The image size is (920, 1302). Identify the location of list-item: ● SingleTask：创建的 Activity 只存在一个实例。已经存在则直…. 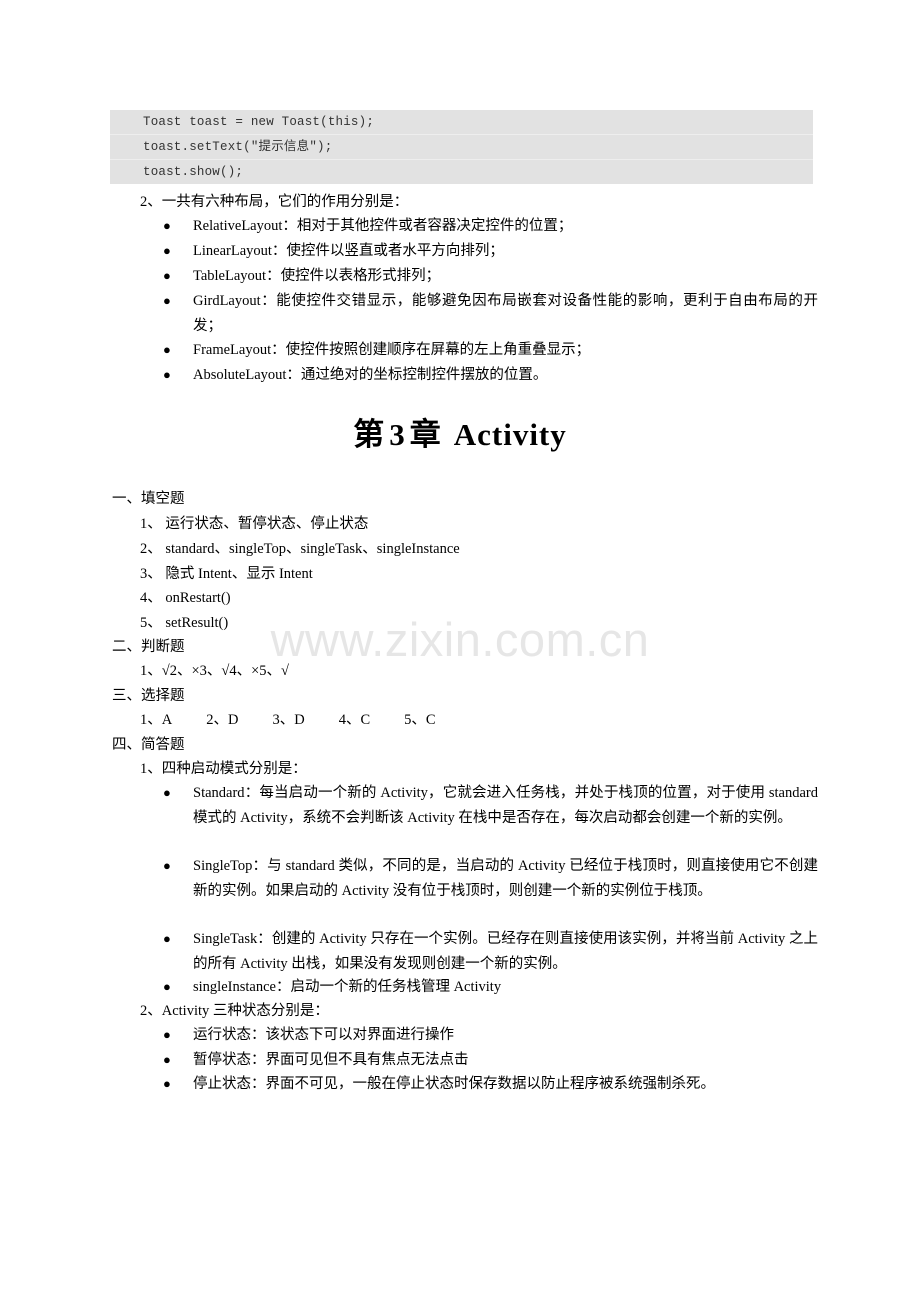
(490, 951).